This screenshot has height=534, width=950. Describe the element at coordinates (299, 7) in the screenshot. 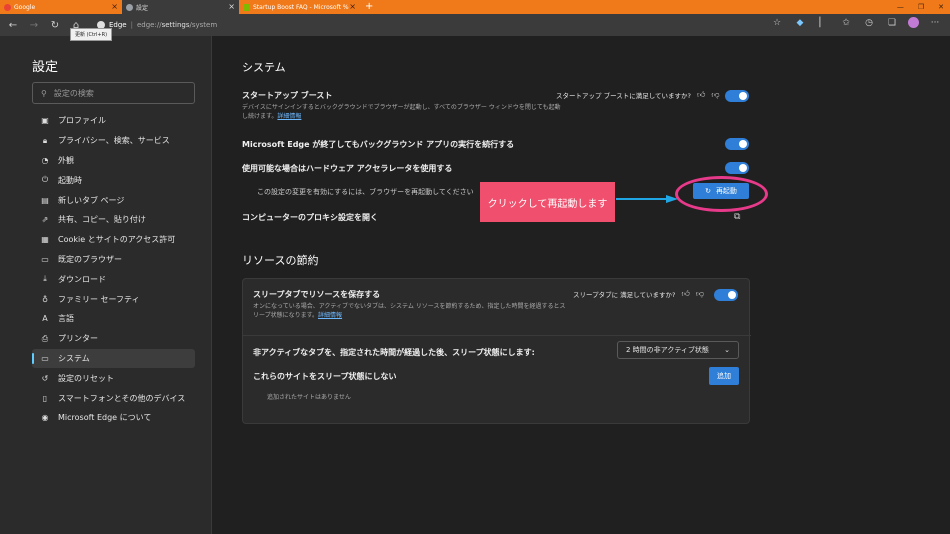

I see `tab-startup-boost-faq: Startup Boost FAQ - Microsoft % ×` at that location.